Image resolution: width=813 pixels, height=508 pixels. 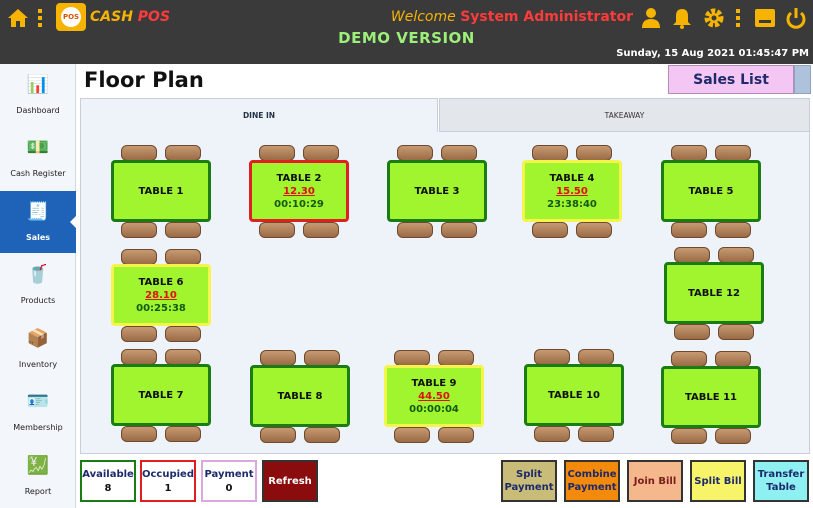 I want to click on table-elapsed-time: 23:38:40, so click(x=572, y=204).